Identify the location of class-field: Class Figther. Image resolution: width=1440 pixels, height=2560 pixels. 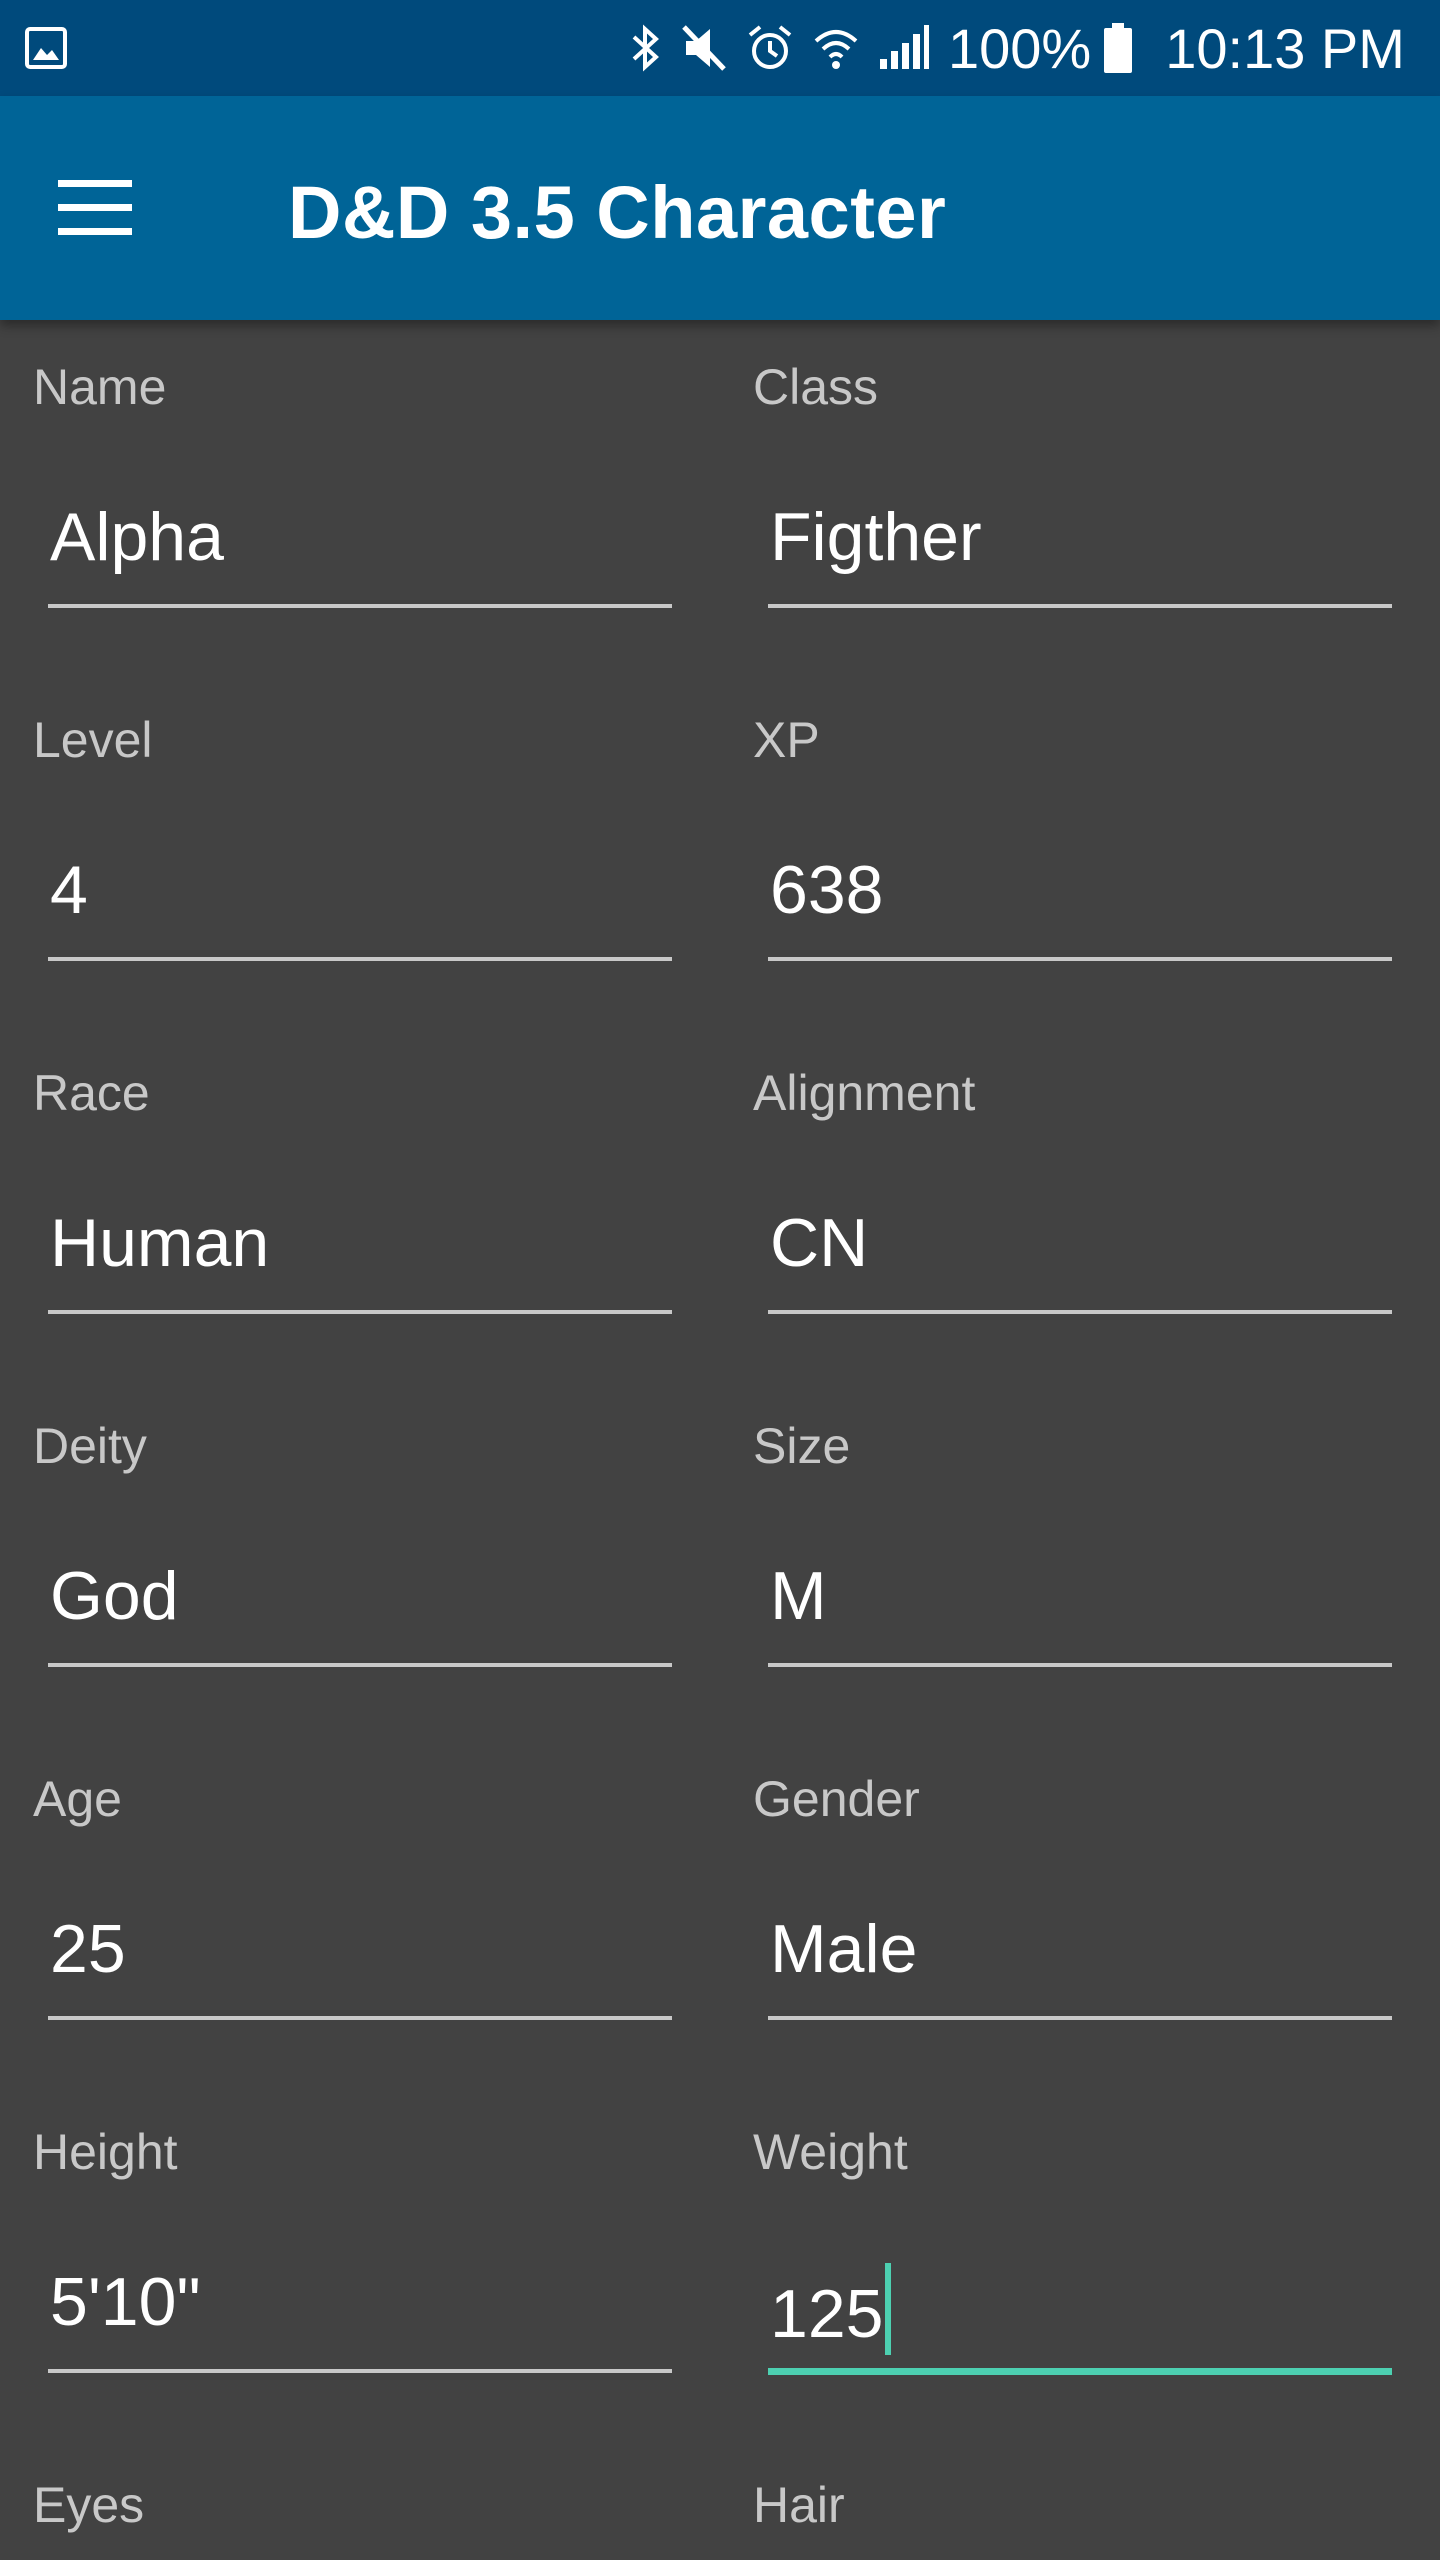
(1060, 485).